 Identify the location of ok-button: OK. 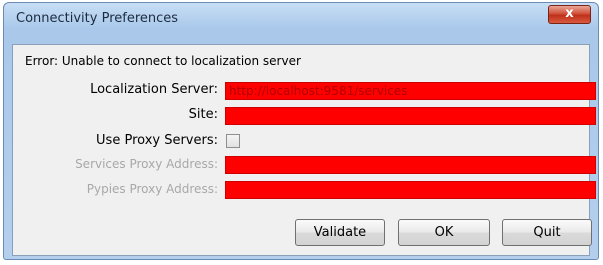
(444, 232).